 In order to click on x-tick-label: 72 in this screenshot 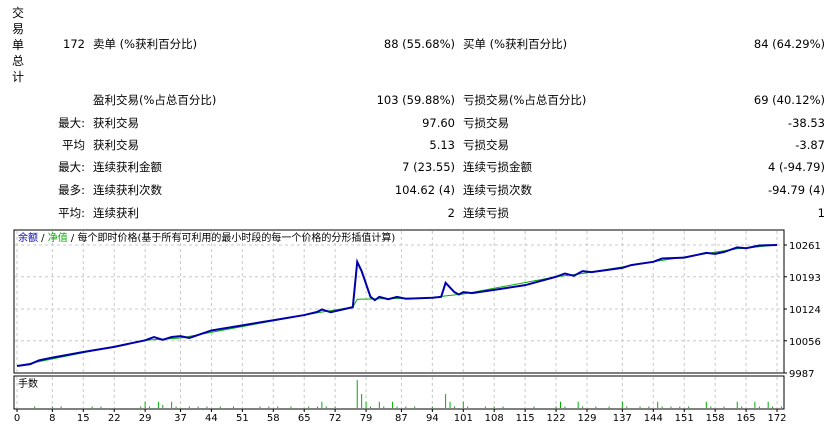, I will do `click(335, 418)`.